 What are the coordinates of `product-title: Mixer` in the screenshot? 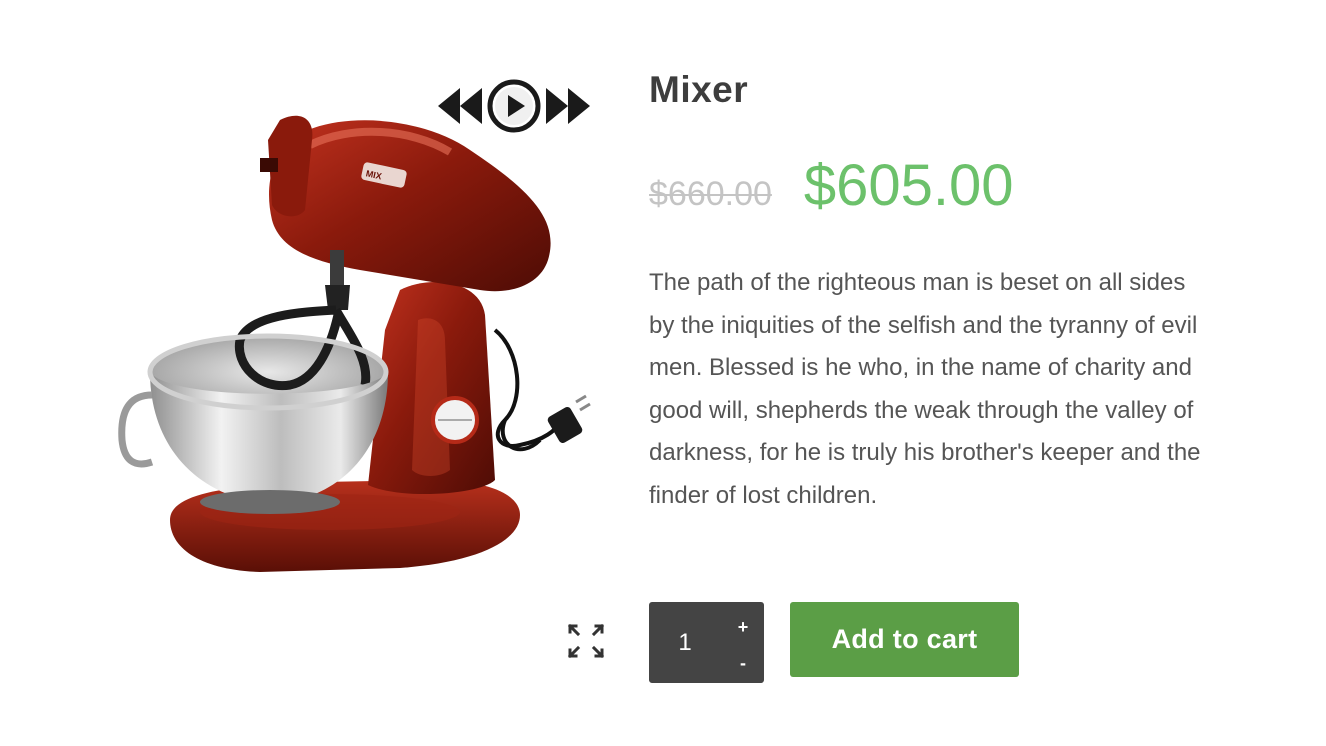 It's located at (699, 89).